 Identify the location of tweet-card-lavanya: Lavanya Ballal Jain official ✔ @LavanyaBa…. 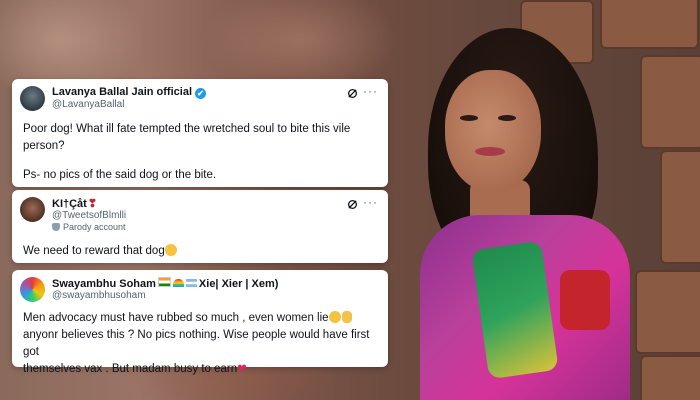
(200, 133).